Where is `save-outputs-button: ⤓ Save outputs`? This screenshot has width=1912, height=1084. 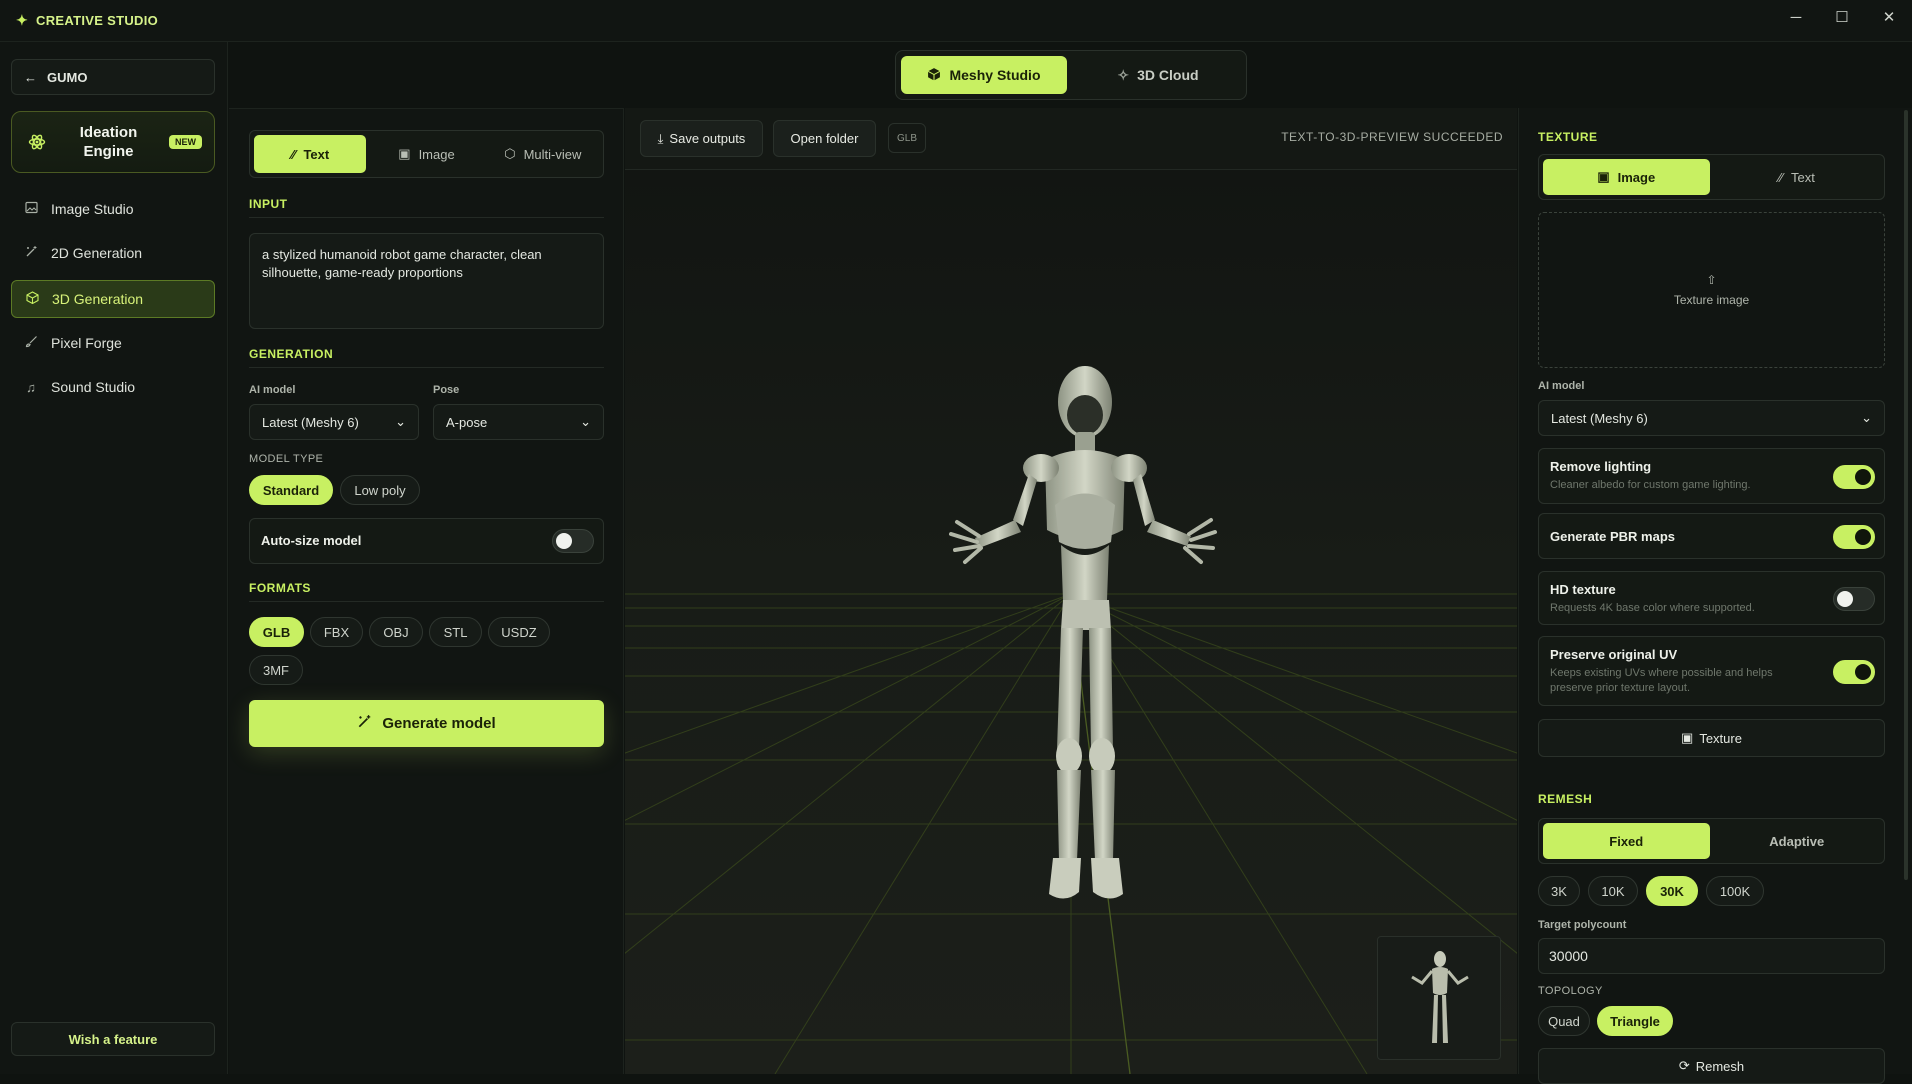 save-outputs-button: ⤓ Save outputs is located at coordinates (701, 138).